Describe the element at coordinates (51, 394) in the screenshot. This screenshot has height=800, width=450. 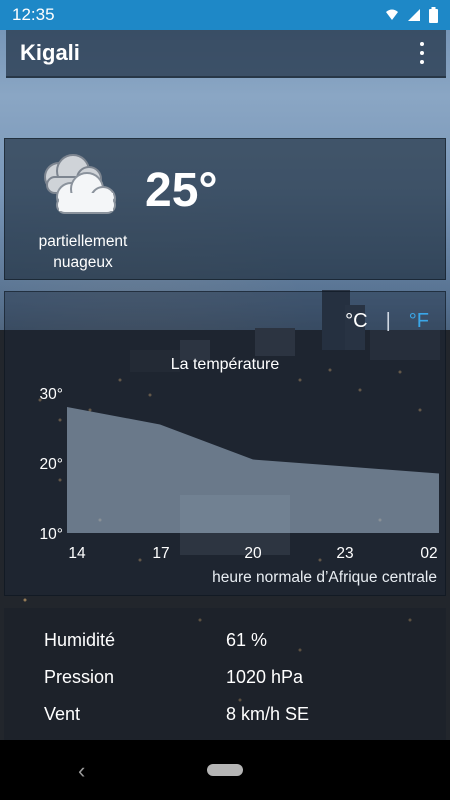
I see `y-tick-label: 30°` at that location.